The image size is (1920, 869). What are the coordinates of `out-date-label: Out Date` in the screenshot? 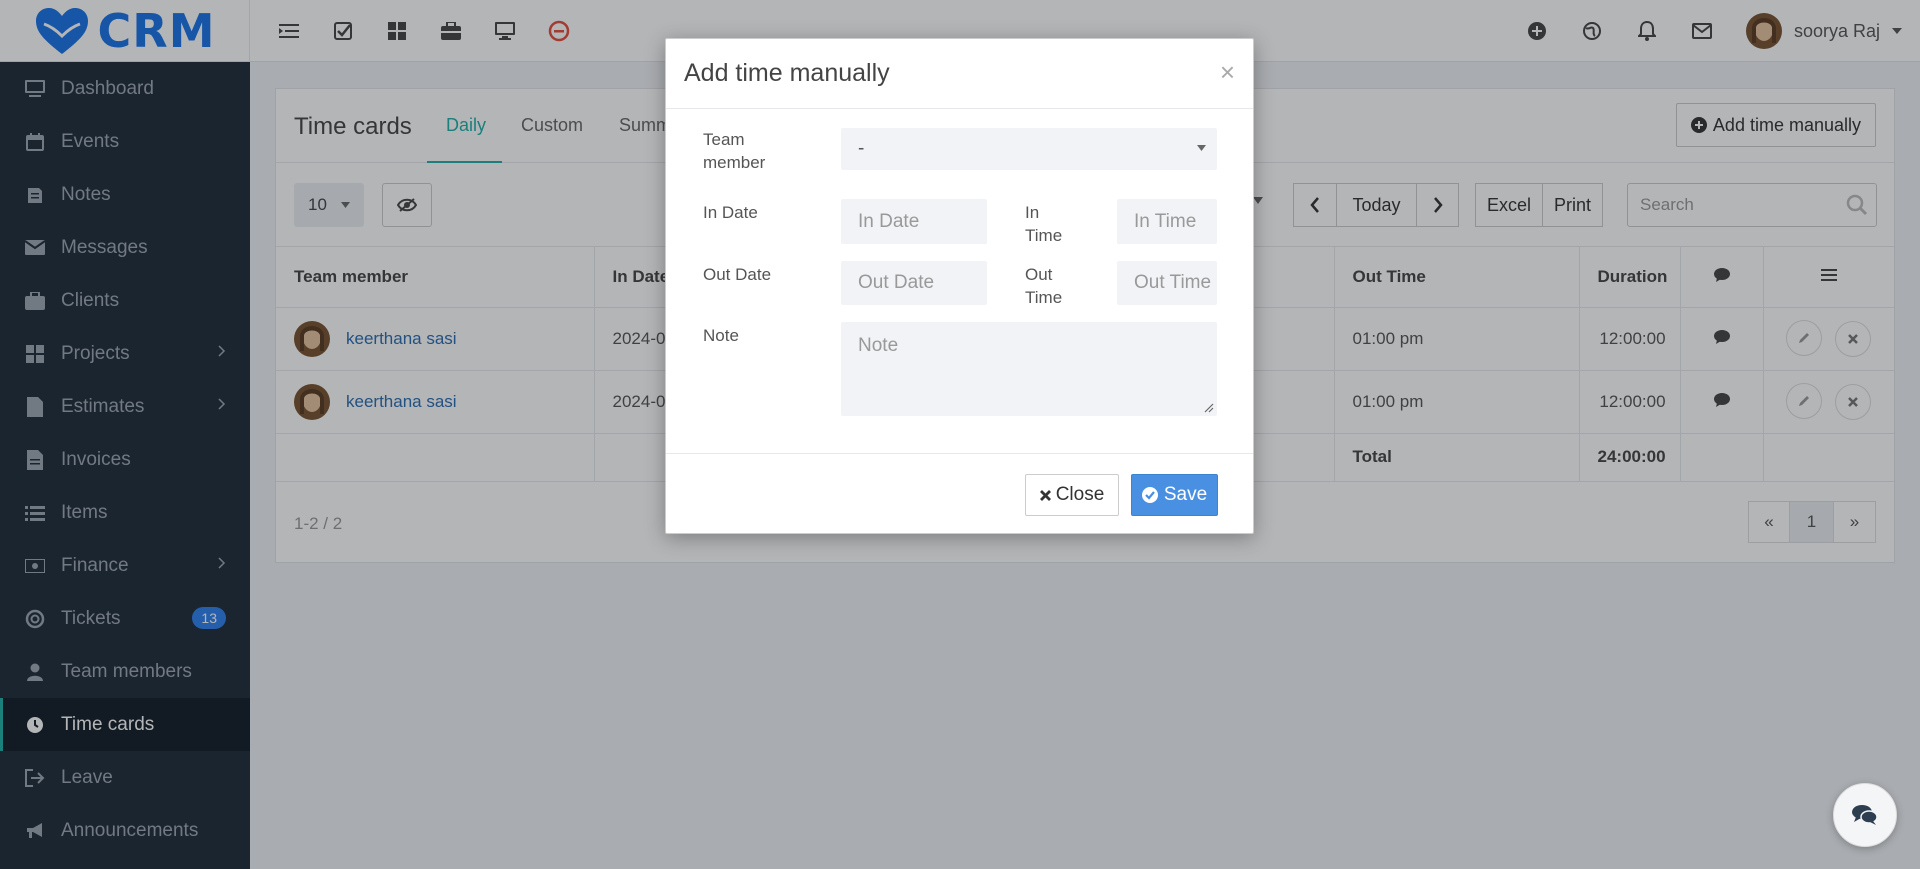 It's located at (737, 274).